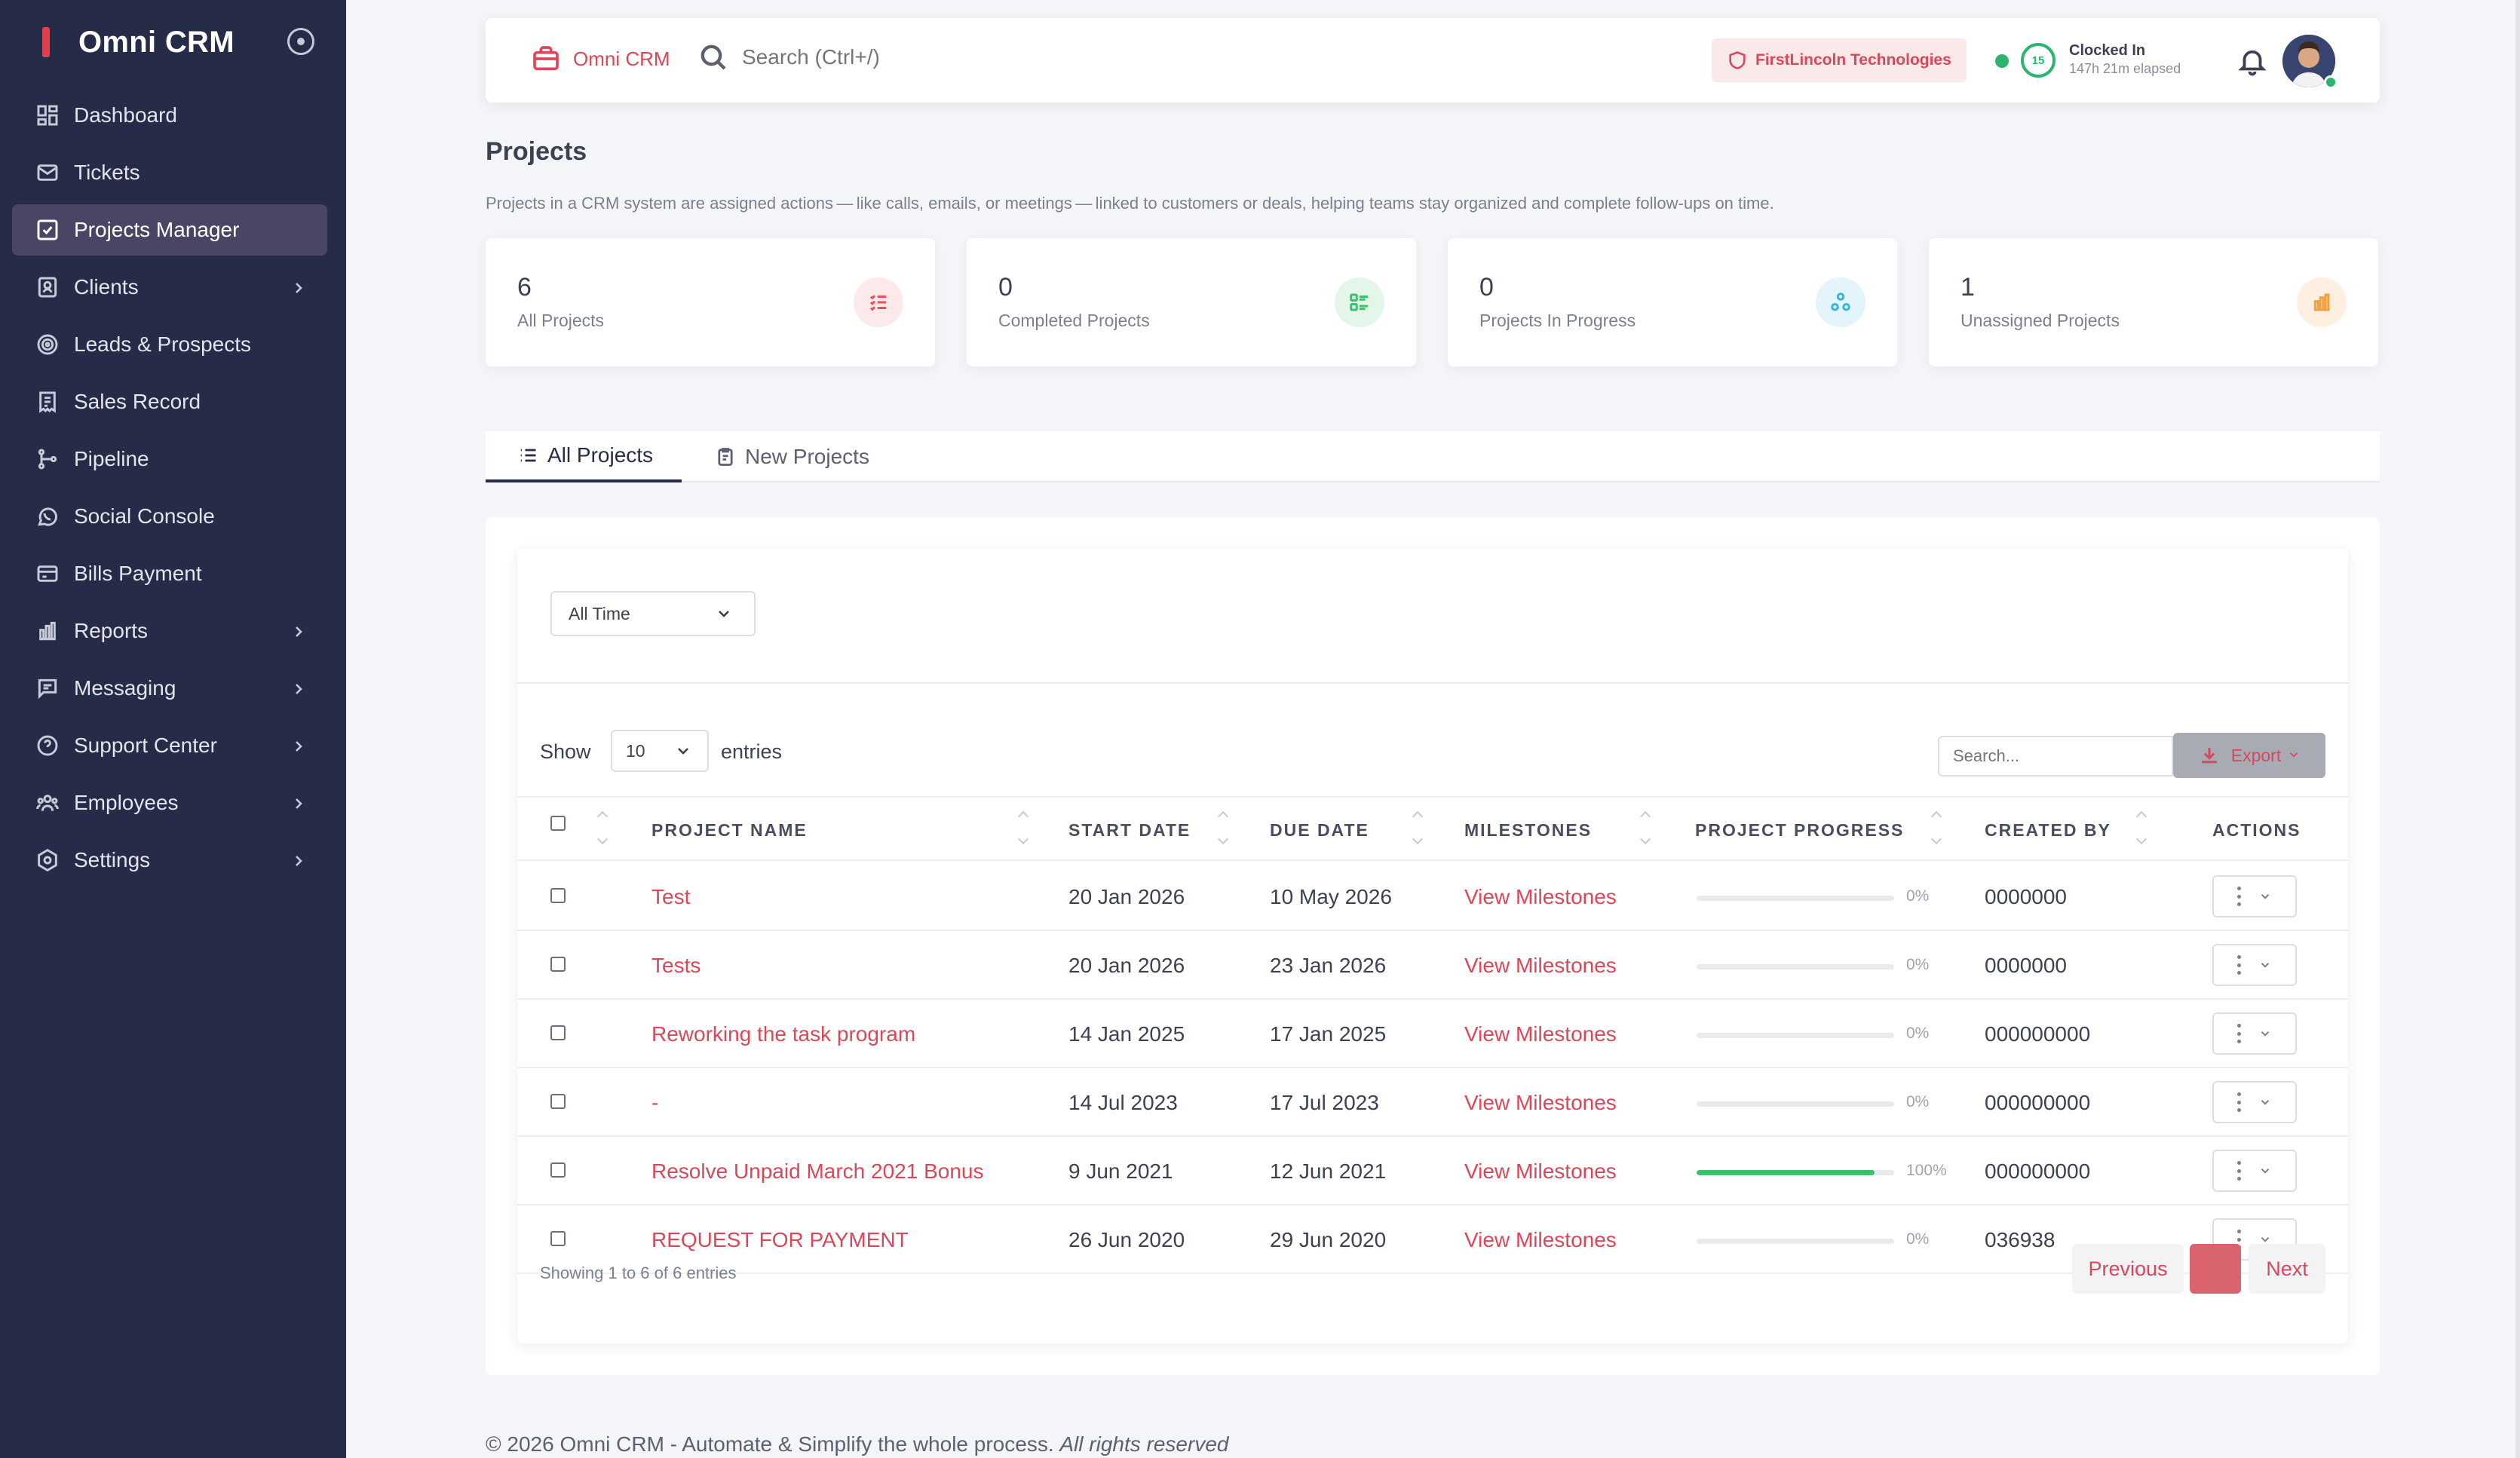 The height and width of the screenshot is (1458, 2520). Describe the element at coordinates (2048, 830) in the screenshot. I see `column-created-by: CREATED BY` at that location.